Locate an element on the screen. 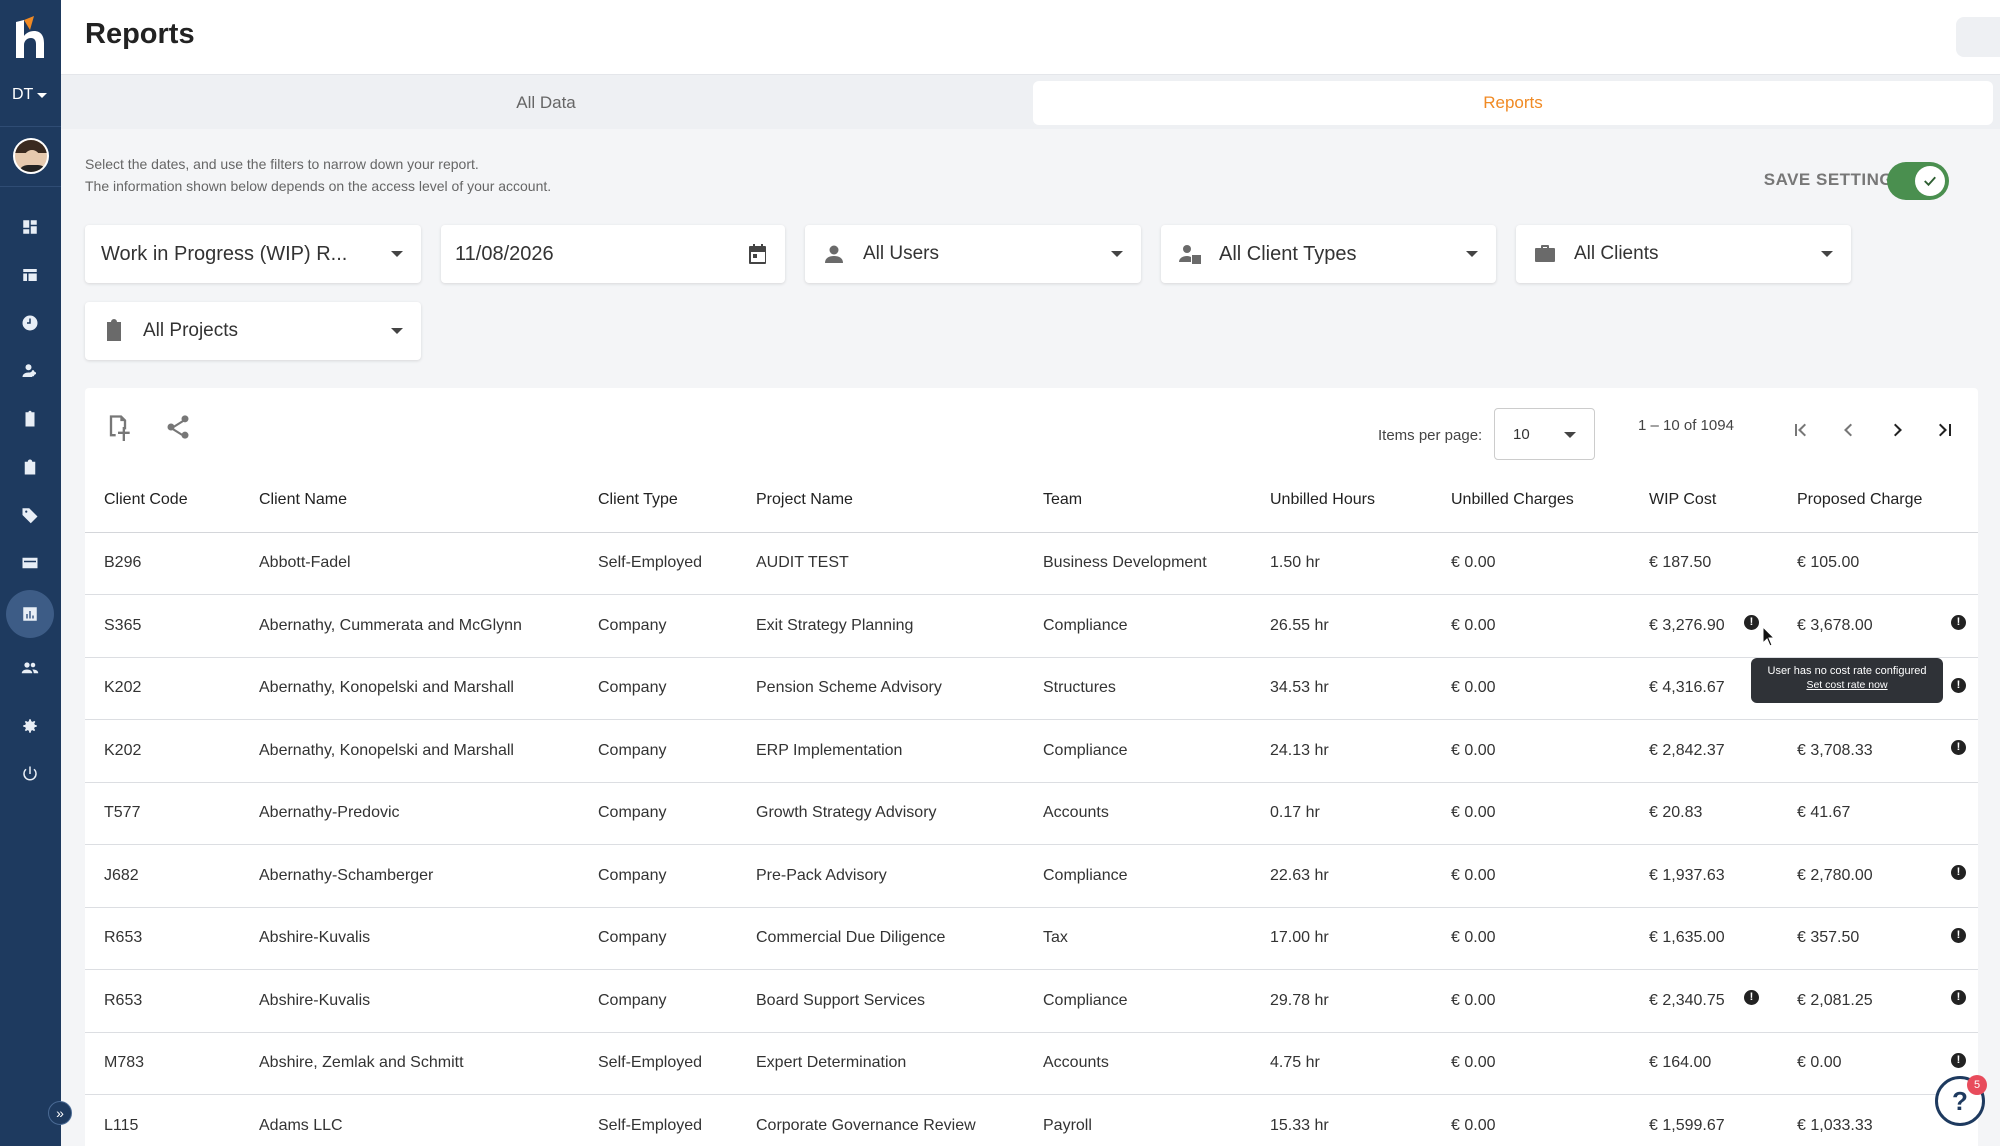 This screenshot has width=2000, height=1146. column-header: Client Name is located at coordinates (428, 501).